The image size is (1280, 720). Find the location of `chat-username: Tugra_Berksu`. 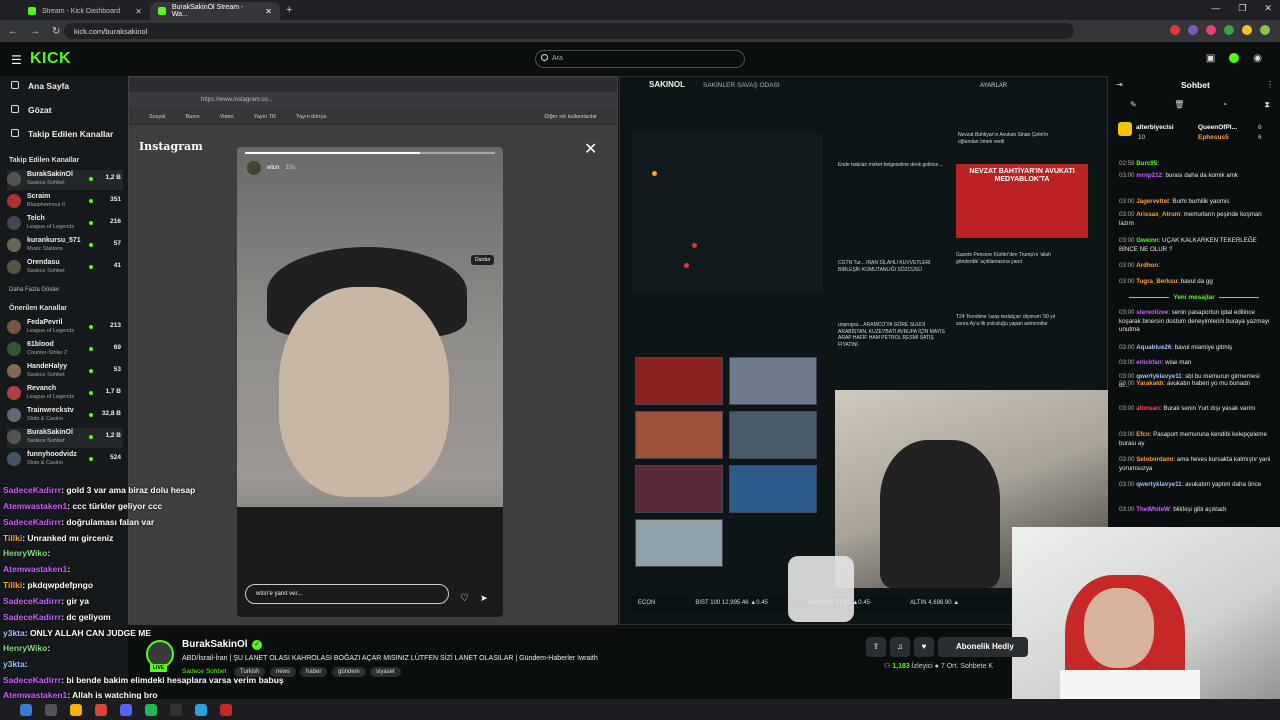

chat-username: Tugra_Berksu is located at coordinates (1156, 281).